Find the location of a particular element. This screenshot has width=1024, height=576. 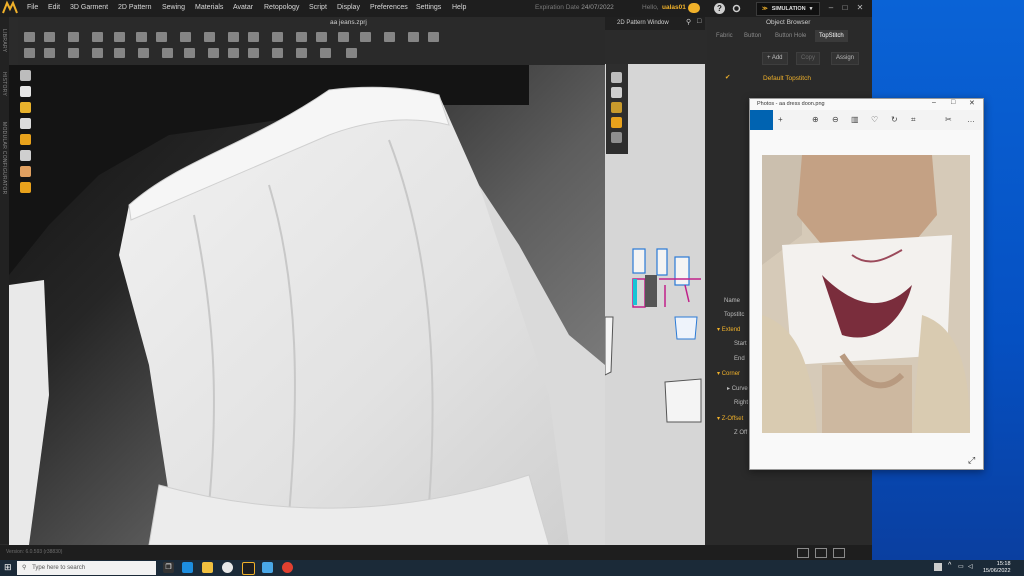

help-icon: ? is located at coordinates (719, 8).